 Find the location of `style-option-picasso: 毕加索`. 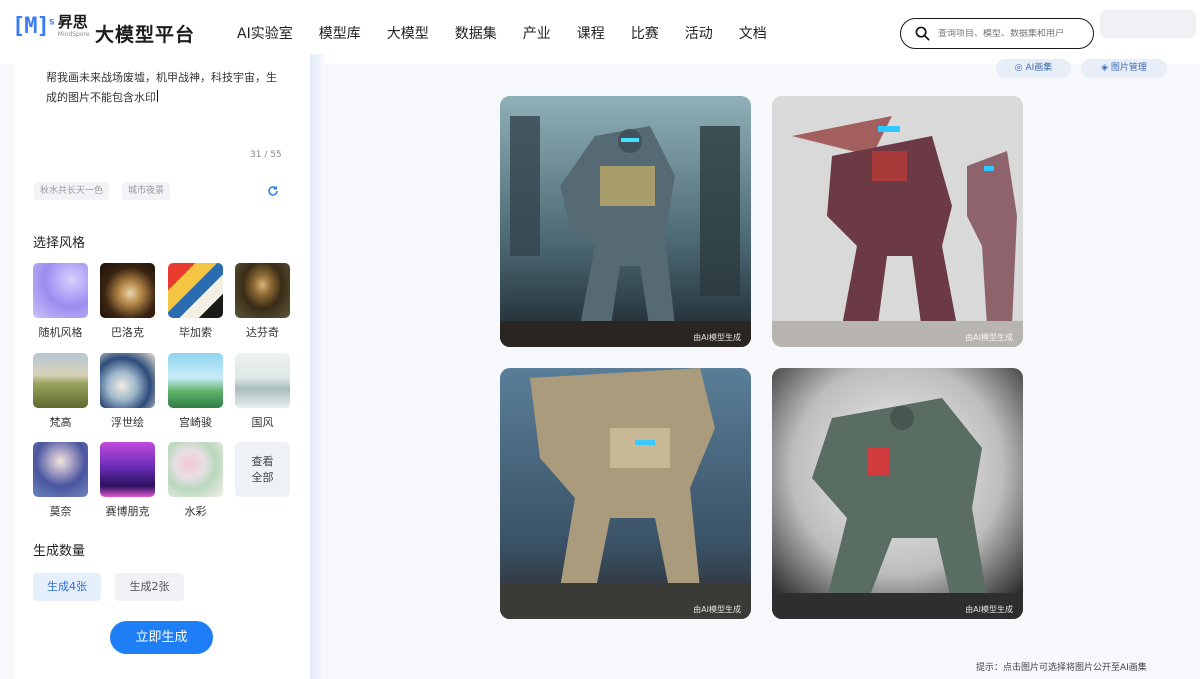

style-option-picasso: 毕加索 is located at coordinates (195, 301).